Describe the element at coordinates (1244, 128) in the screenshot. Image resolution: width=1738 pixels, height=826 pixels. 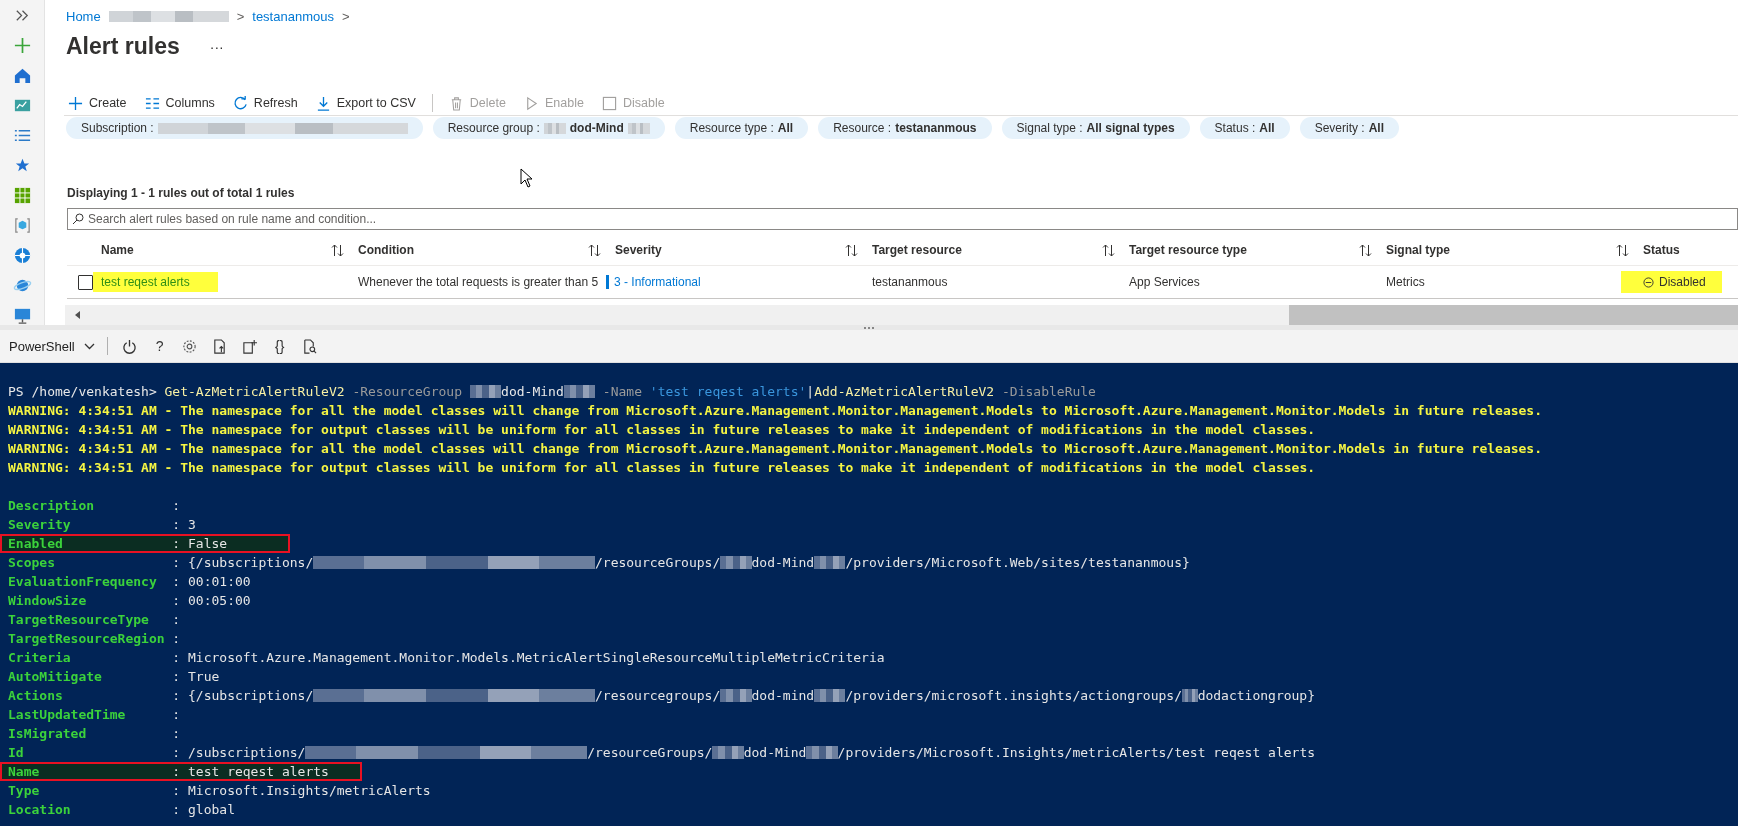
I see `filter-pill: Status : All` at that location.